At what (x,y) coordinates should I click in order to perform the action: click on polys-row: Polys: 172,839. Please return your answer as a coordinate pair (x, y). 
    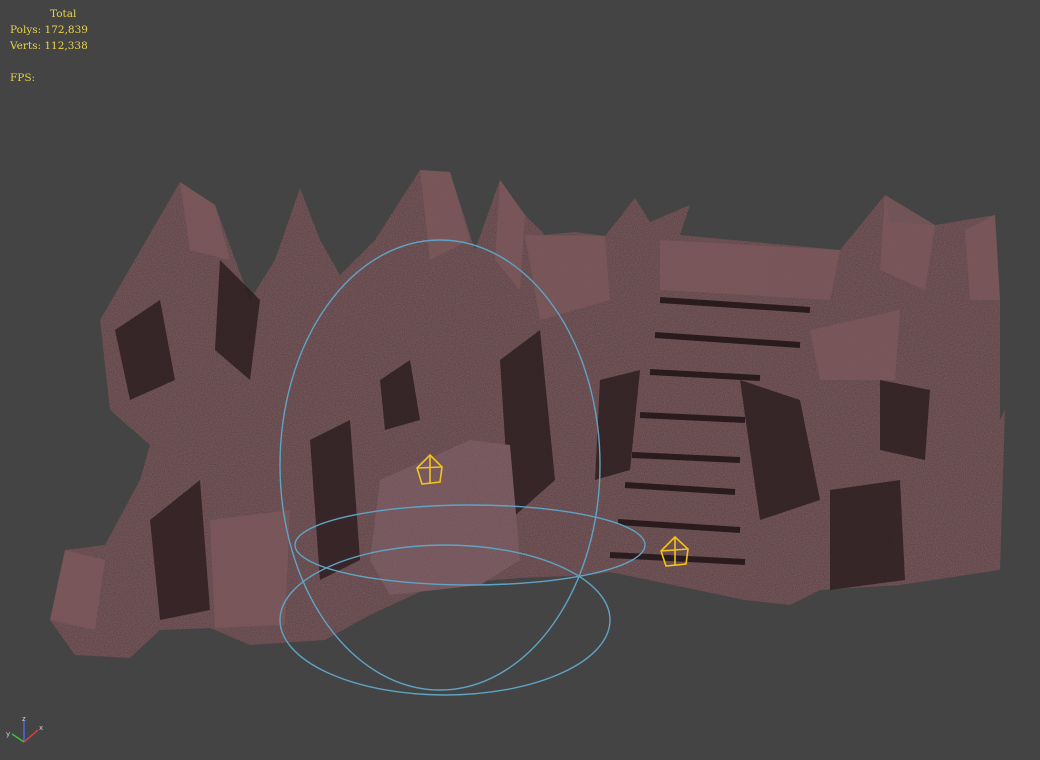
    Looking at the image, I should click on (49, 30).